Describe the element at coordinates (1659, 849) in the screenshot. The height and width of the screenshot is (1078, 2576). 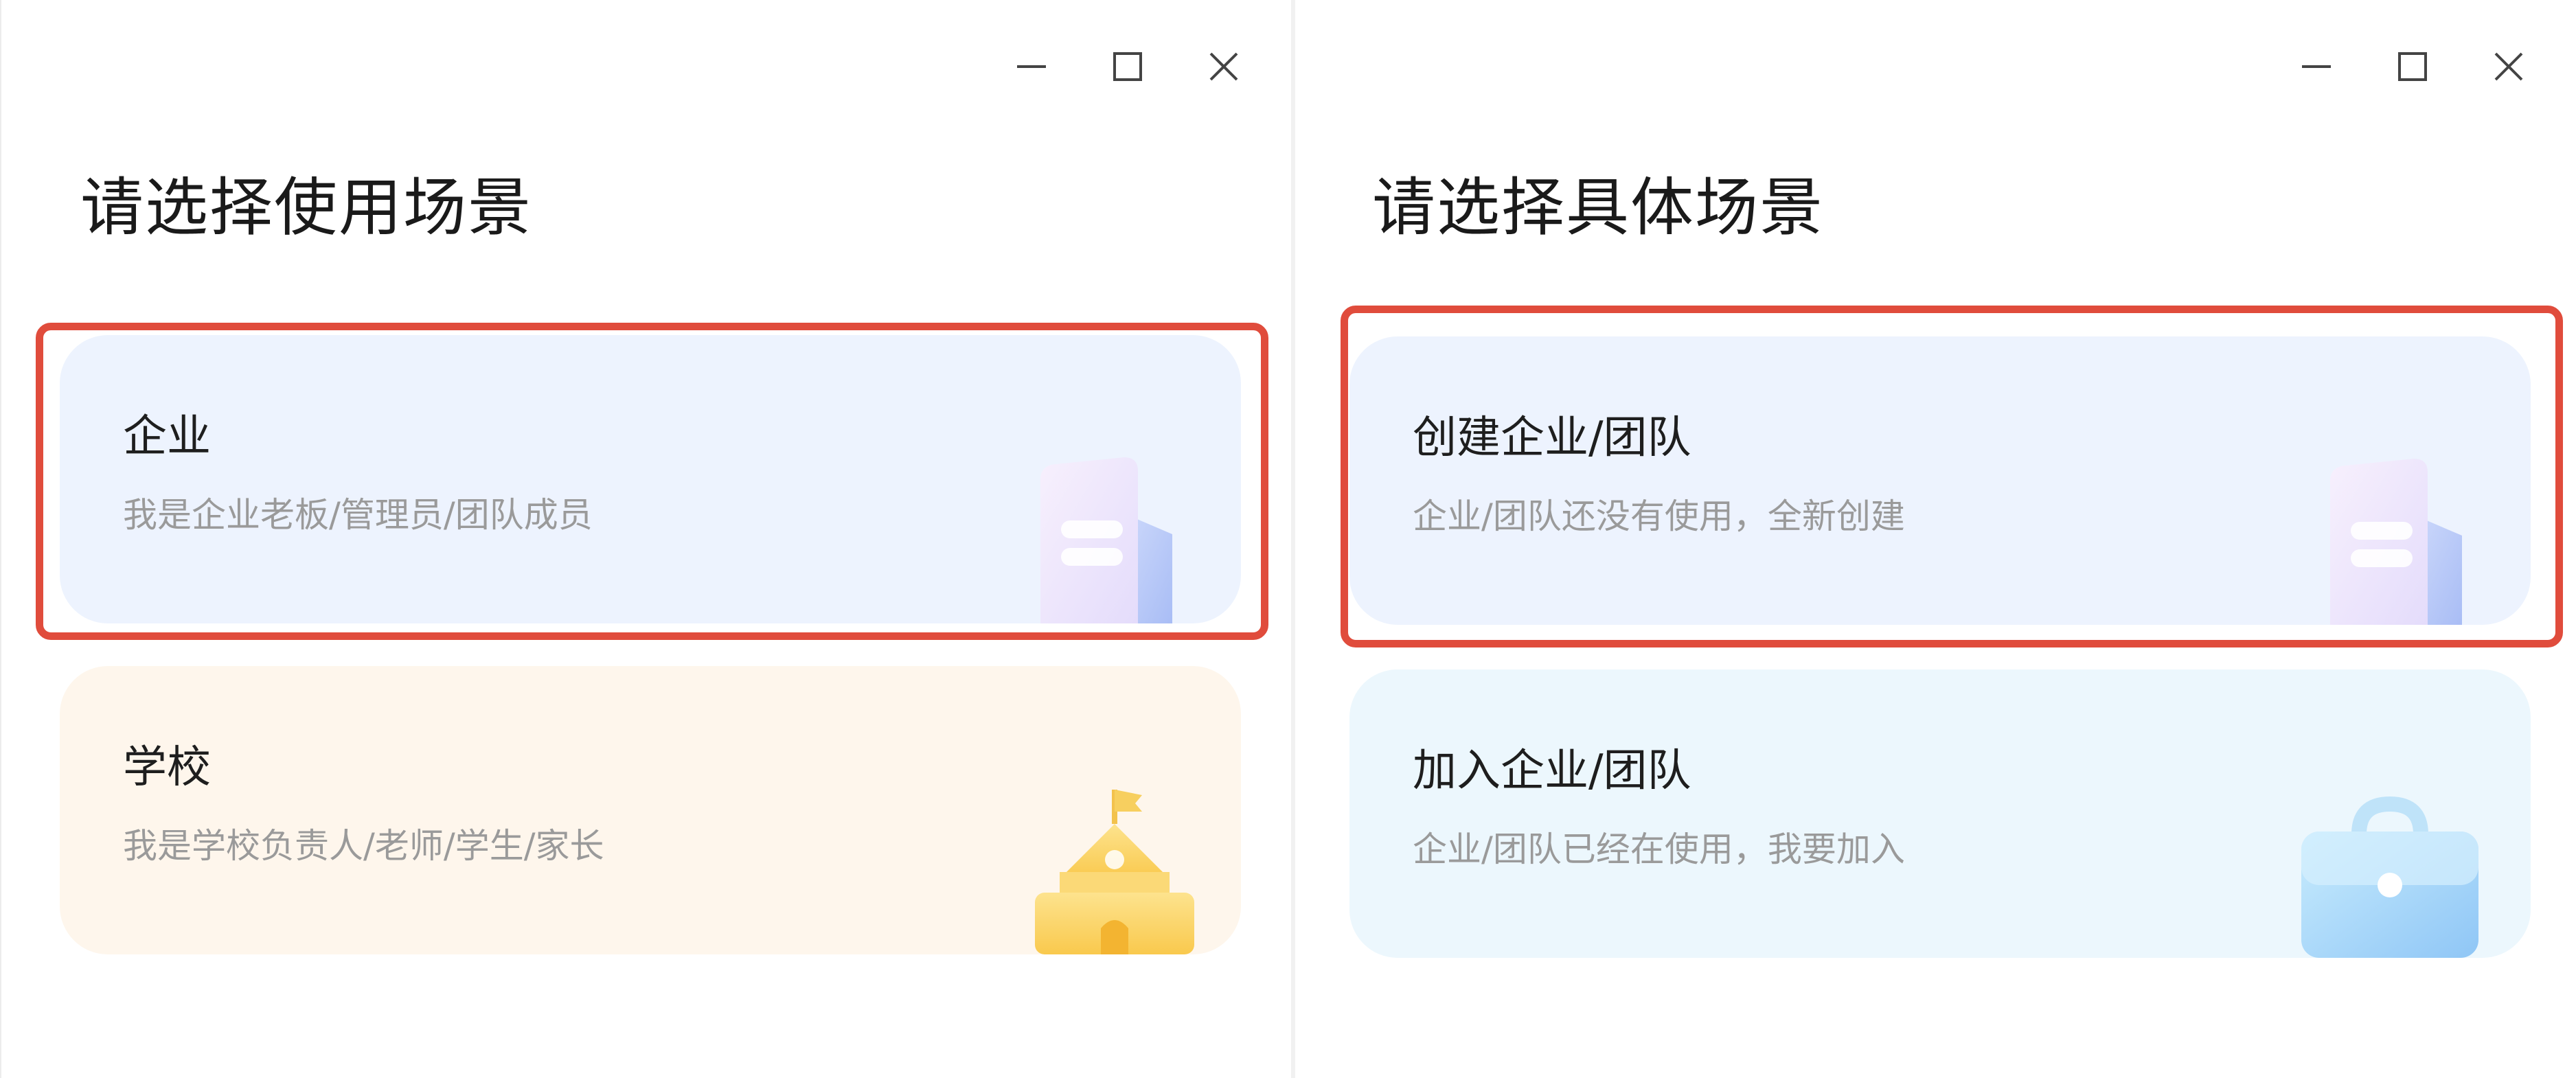
I see `card-description: 企业/团队已经在使用，我要加入` at that location.